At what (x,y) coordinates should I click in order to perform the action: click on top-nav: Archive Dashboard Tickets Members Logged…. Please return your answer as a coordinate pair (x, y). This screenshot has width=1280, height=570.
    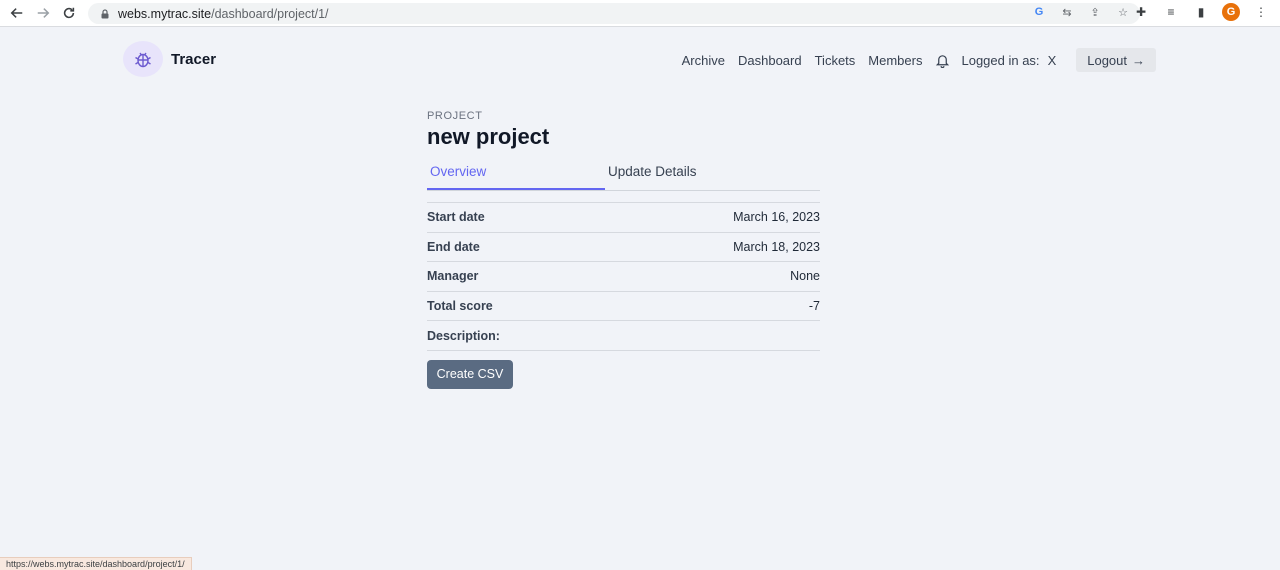
    Looking at the image, I should click on (919, 60).